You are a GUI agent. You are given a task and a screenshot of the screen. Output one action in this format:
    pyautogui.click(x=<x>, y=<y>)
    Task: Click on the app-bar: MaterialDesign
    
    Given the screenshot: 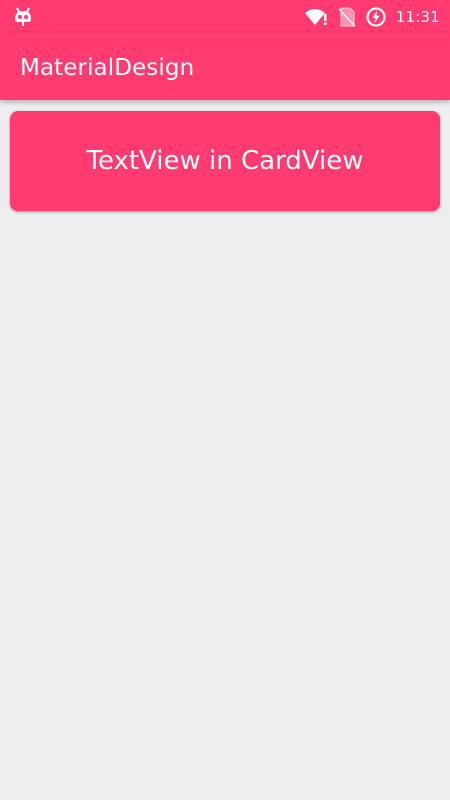 What is the action you would take?
    pyautogui.click(x=225, y=66)
    